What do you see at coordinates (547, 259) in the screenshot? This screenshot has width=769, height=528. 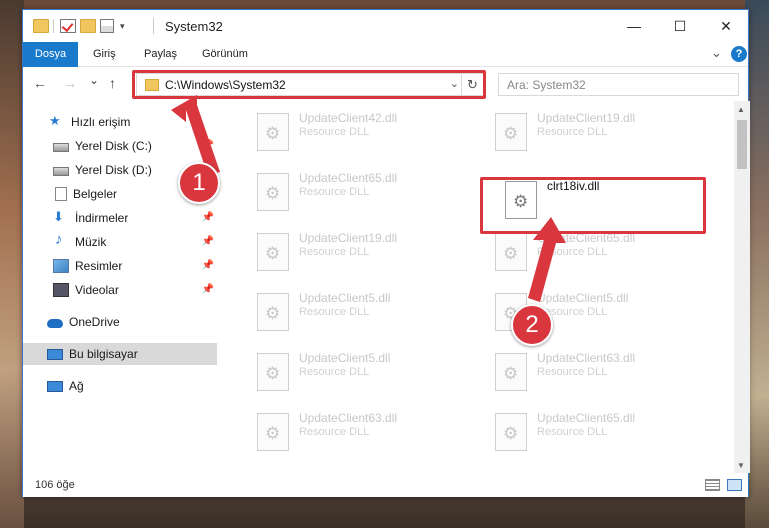 I see `arrow-to-file` at bounding box center [547, 259].